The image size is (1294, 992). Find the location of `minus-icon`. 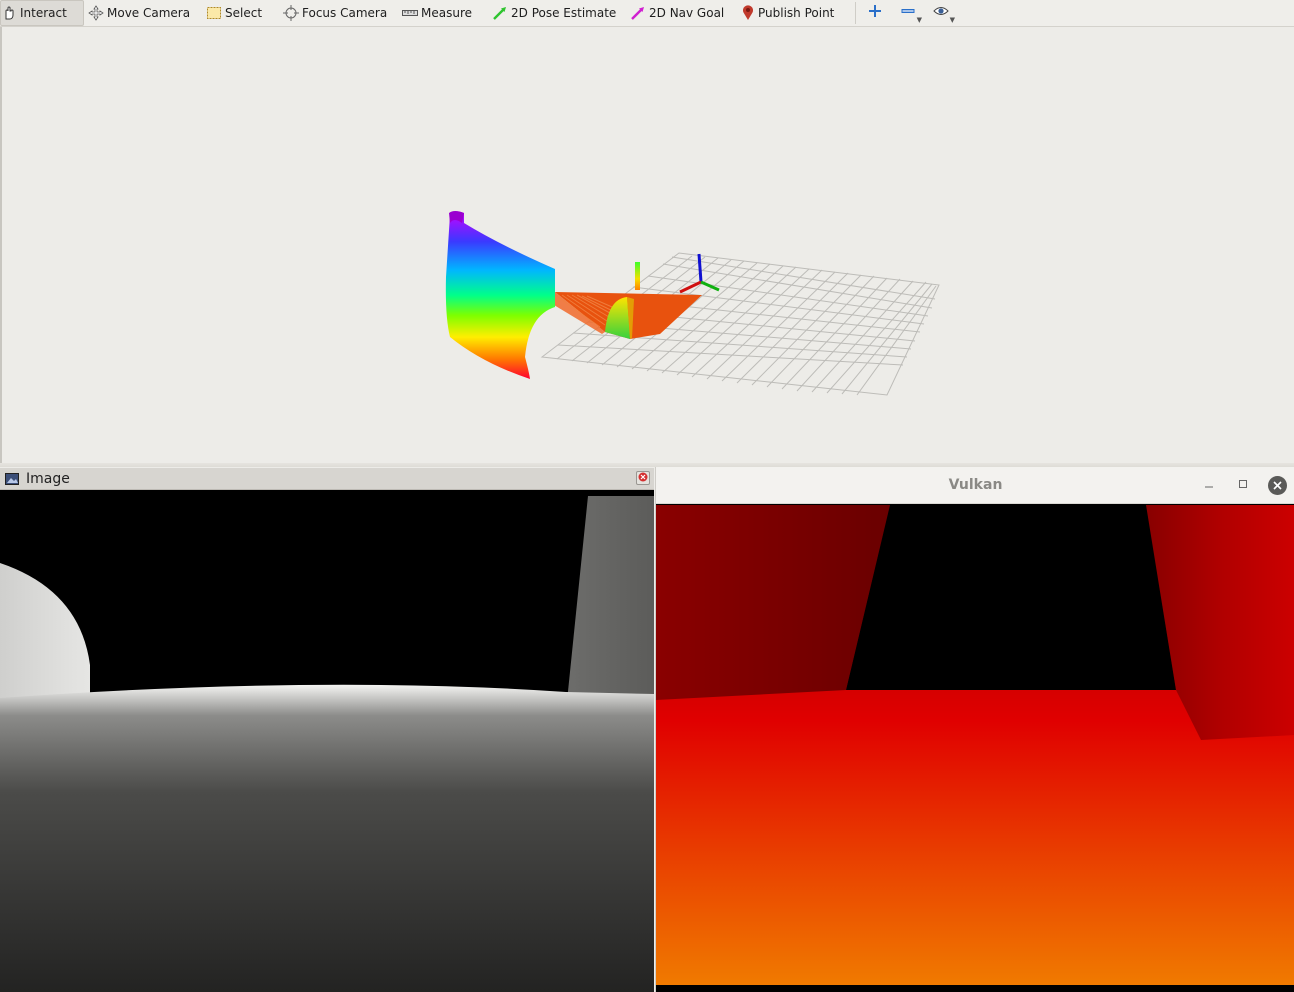

minus-icon is located at coordinates (908, 12).